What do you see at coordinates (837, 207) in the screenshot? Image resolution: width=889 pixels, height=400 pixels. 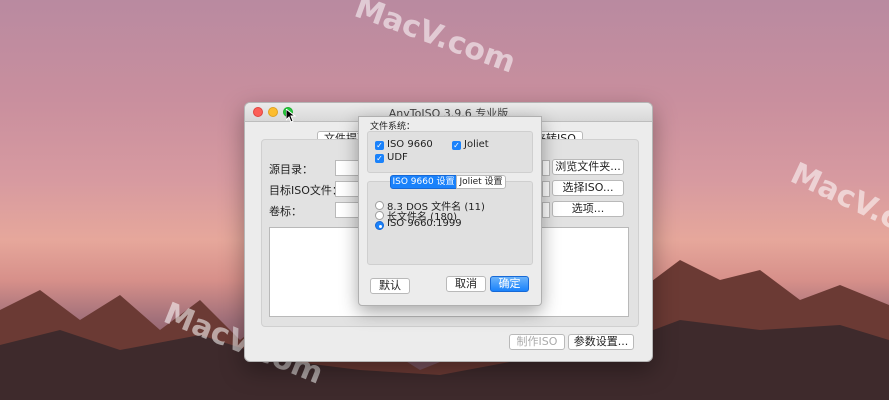 I see `watermark-right: MacV.com` at bounding box center [837, 207].